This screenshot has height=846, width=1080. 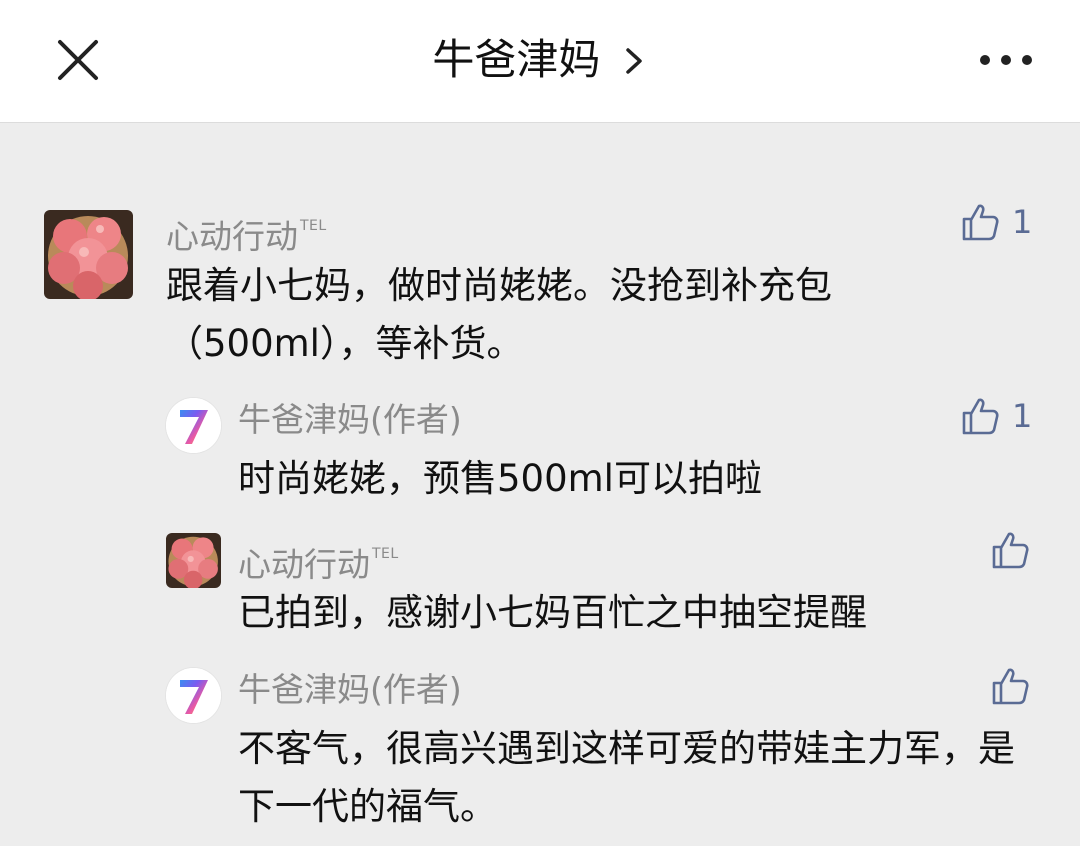 What do you see at coordinates (552, 612) in the screenshot?
I see `comment-text: 已拍到，感谢小七妈百忙之中抽空提醒` at bounding box center [552, 612].